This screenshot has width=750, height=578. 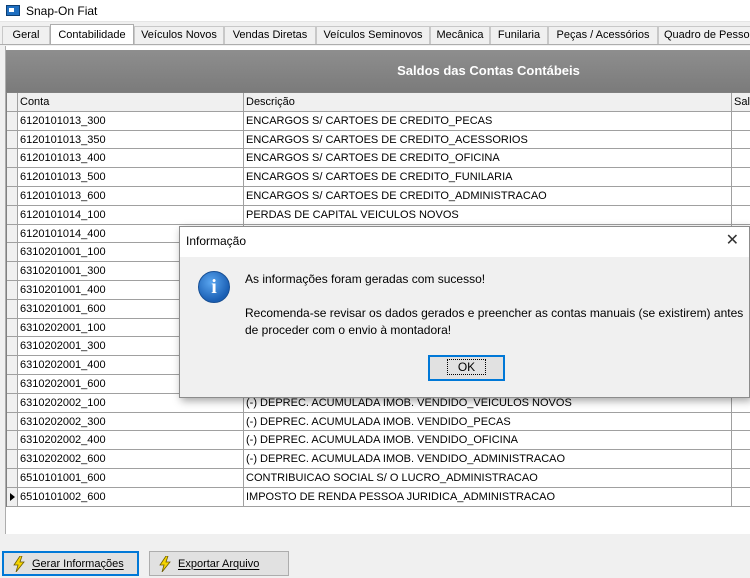 What do you see at coordinates (131, 158) in the screenshot?
I see `cell-conta: 6120101013_400` at bounding box center [131, 158].